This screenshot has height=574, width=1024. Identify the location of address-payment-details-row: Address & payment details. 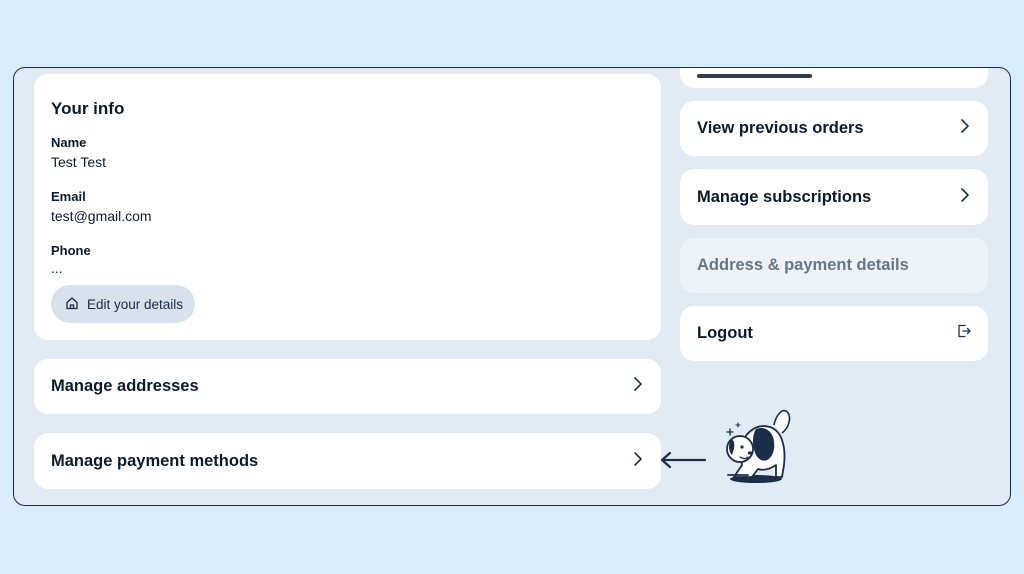
(834, 265).